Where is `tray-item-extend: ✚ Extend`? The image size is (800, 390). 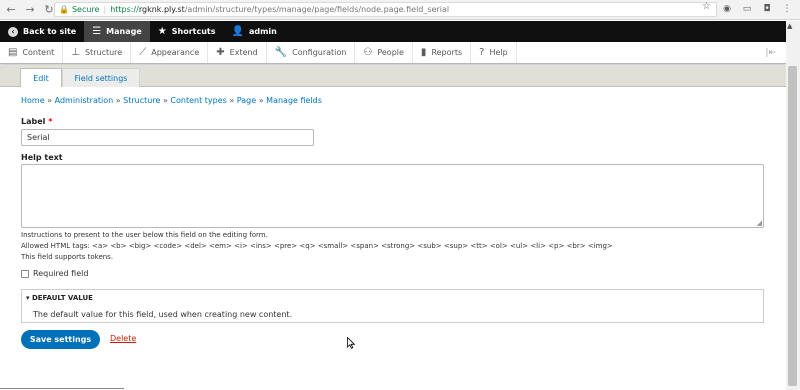
tray-item-extend: ✚ Extend is located at coordinates (237, 52).